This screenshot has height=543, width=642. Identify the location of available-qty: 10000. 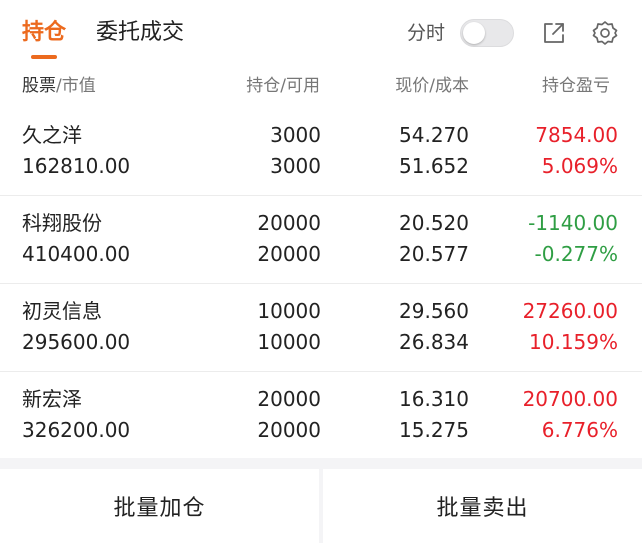
(289, 342).